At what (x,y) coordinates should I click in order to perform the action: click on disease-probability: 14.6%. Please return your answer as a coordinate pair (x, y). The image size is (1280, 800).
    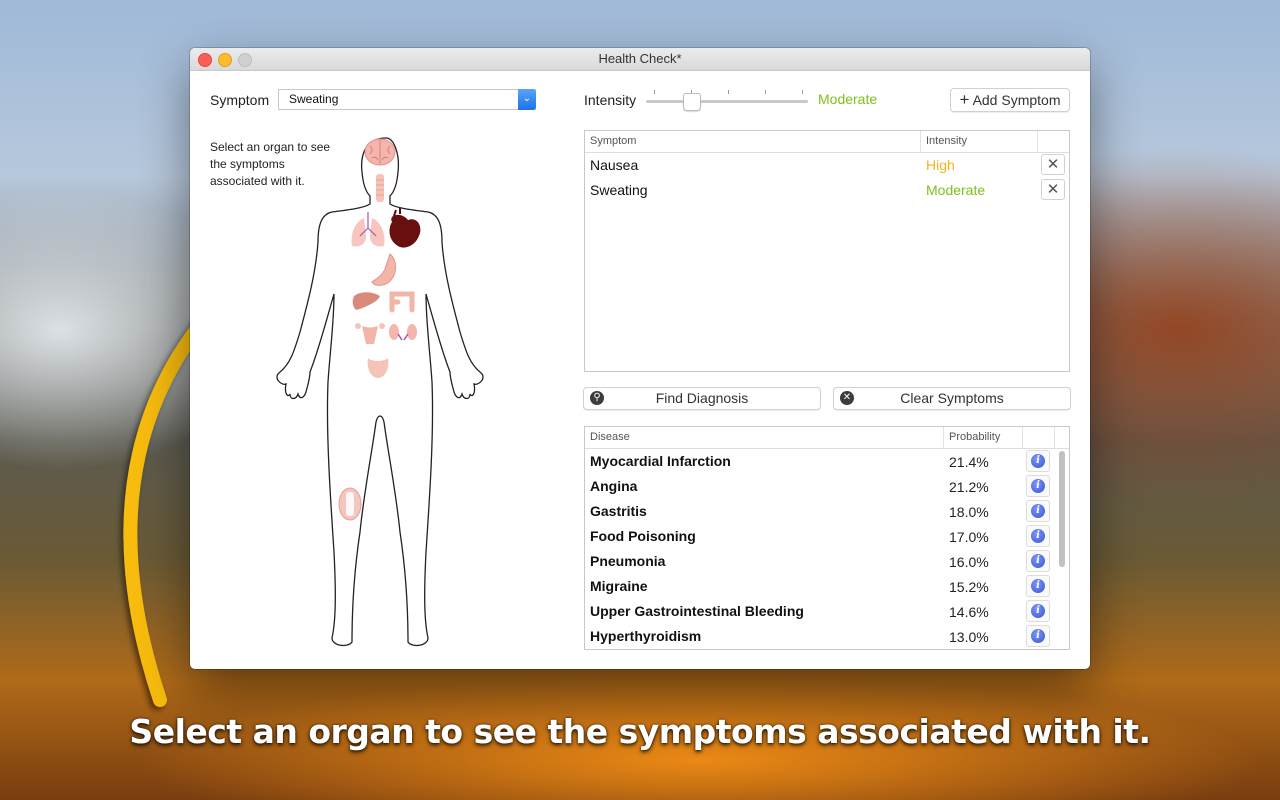
    Looking at the image, I should click on (969, 612).